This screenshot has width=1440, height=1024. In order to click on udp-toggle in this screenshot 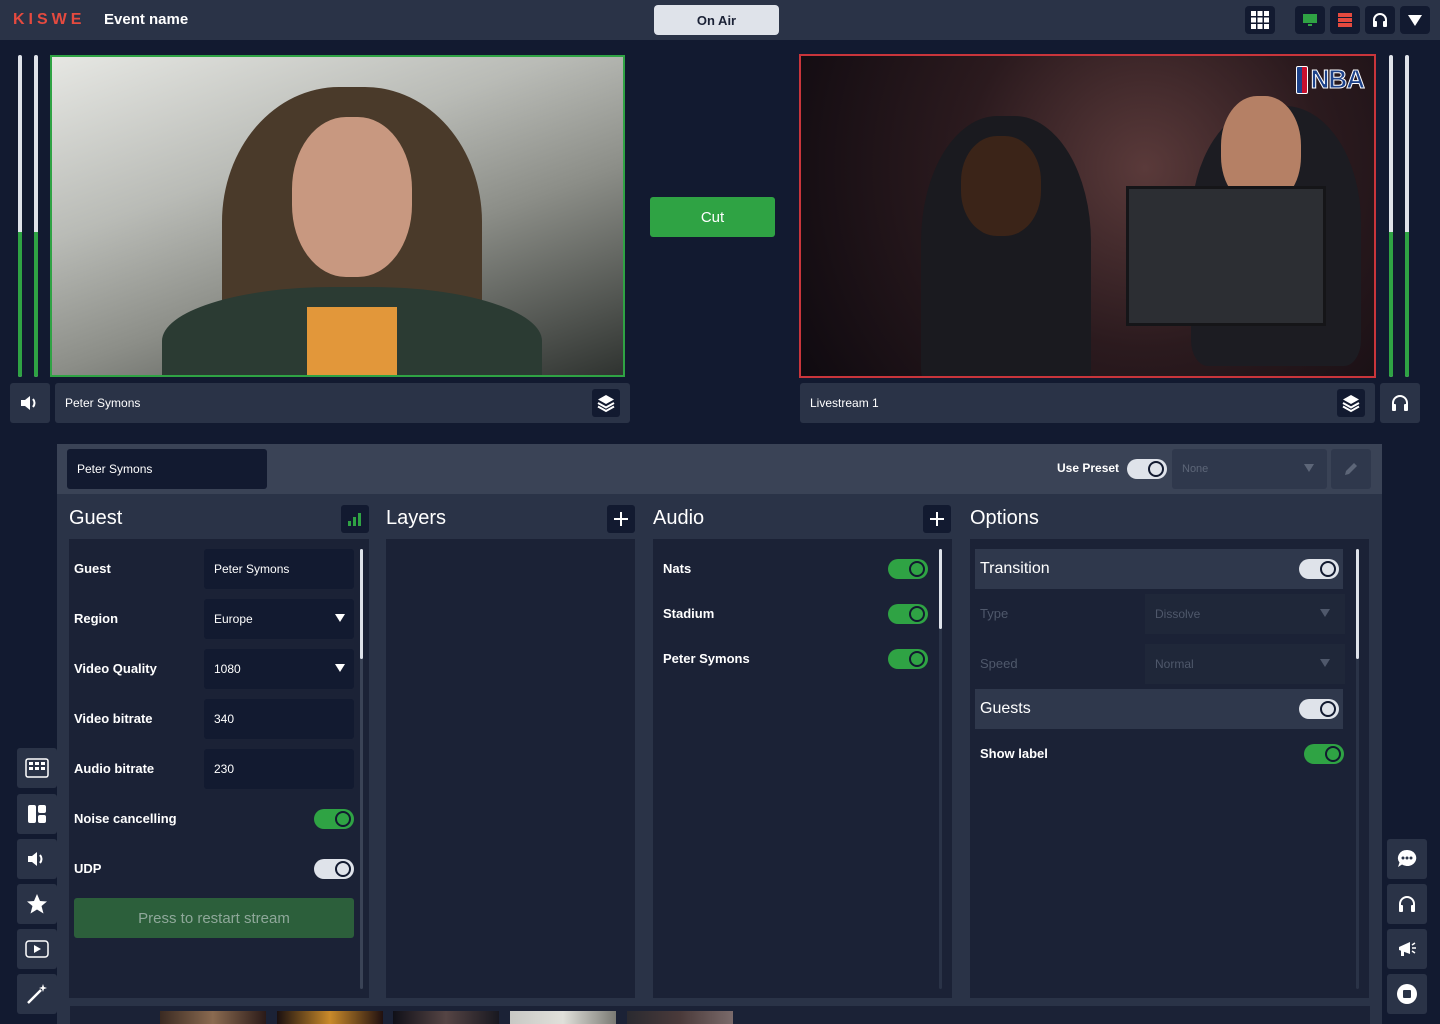, I will do `click(334, 869)`.